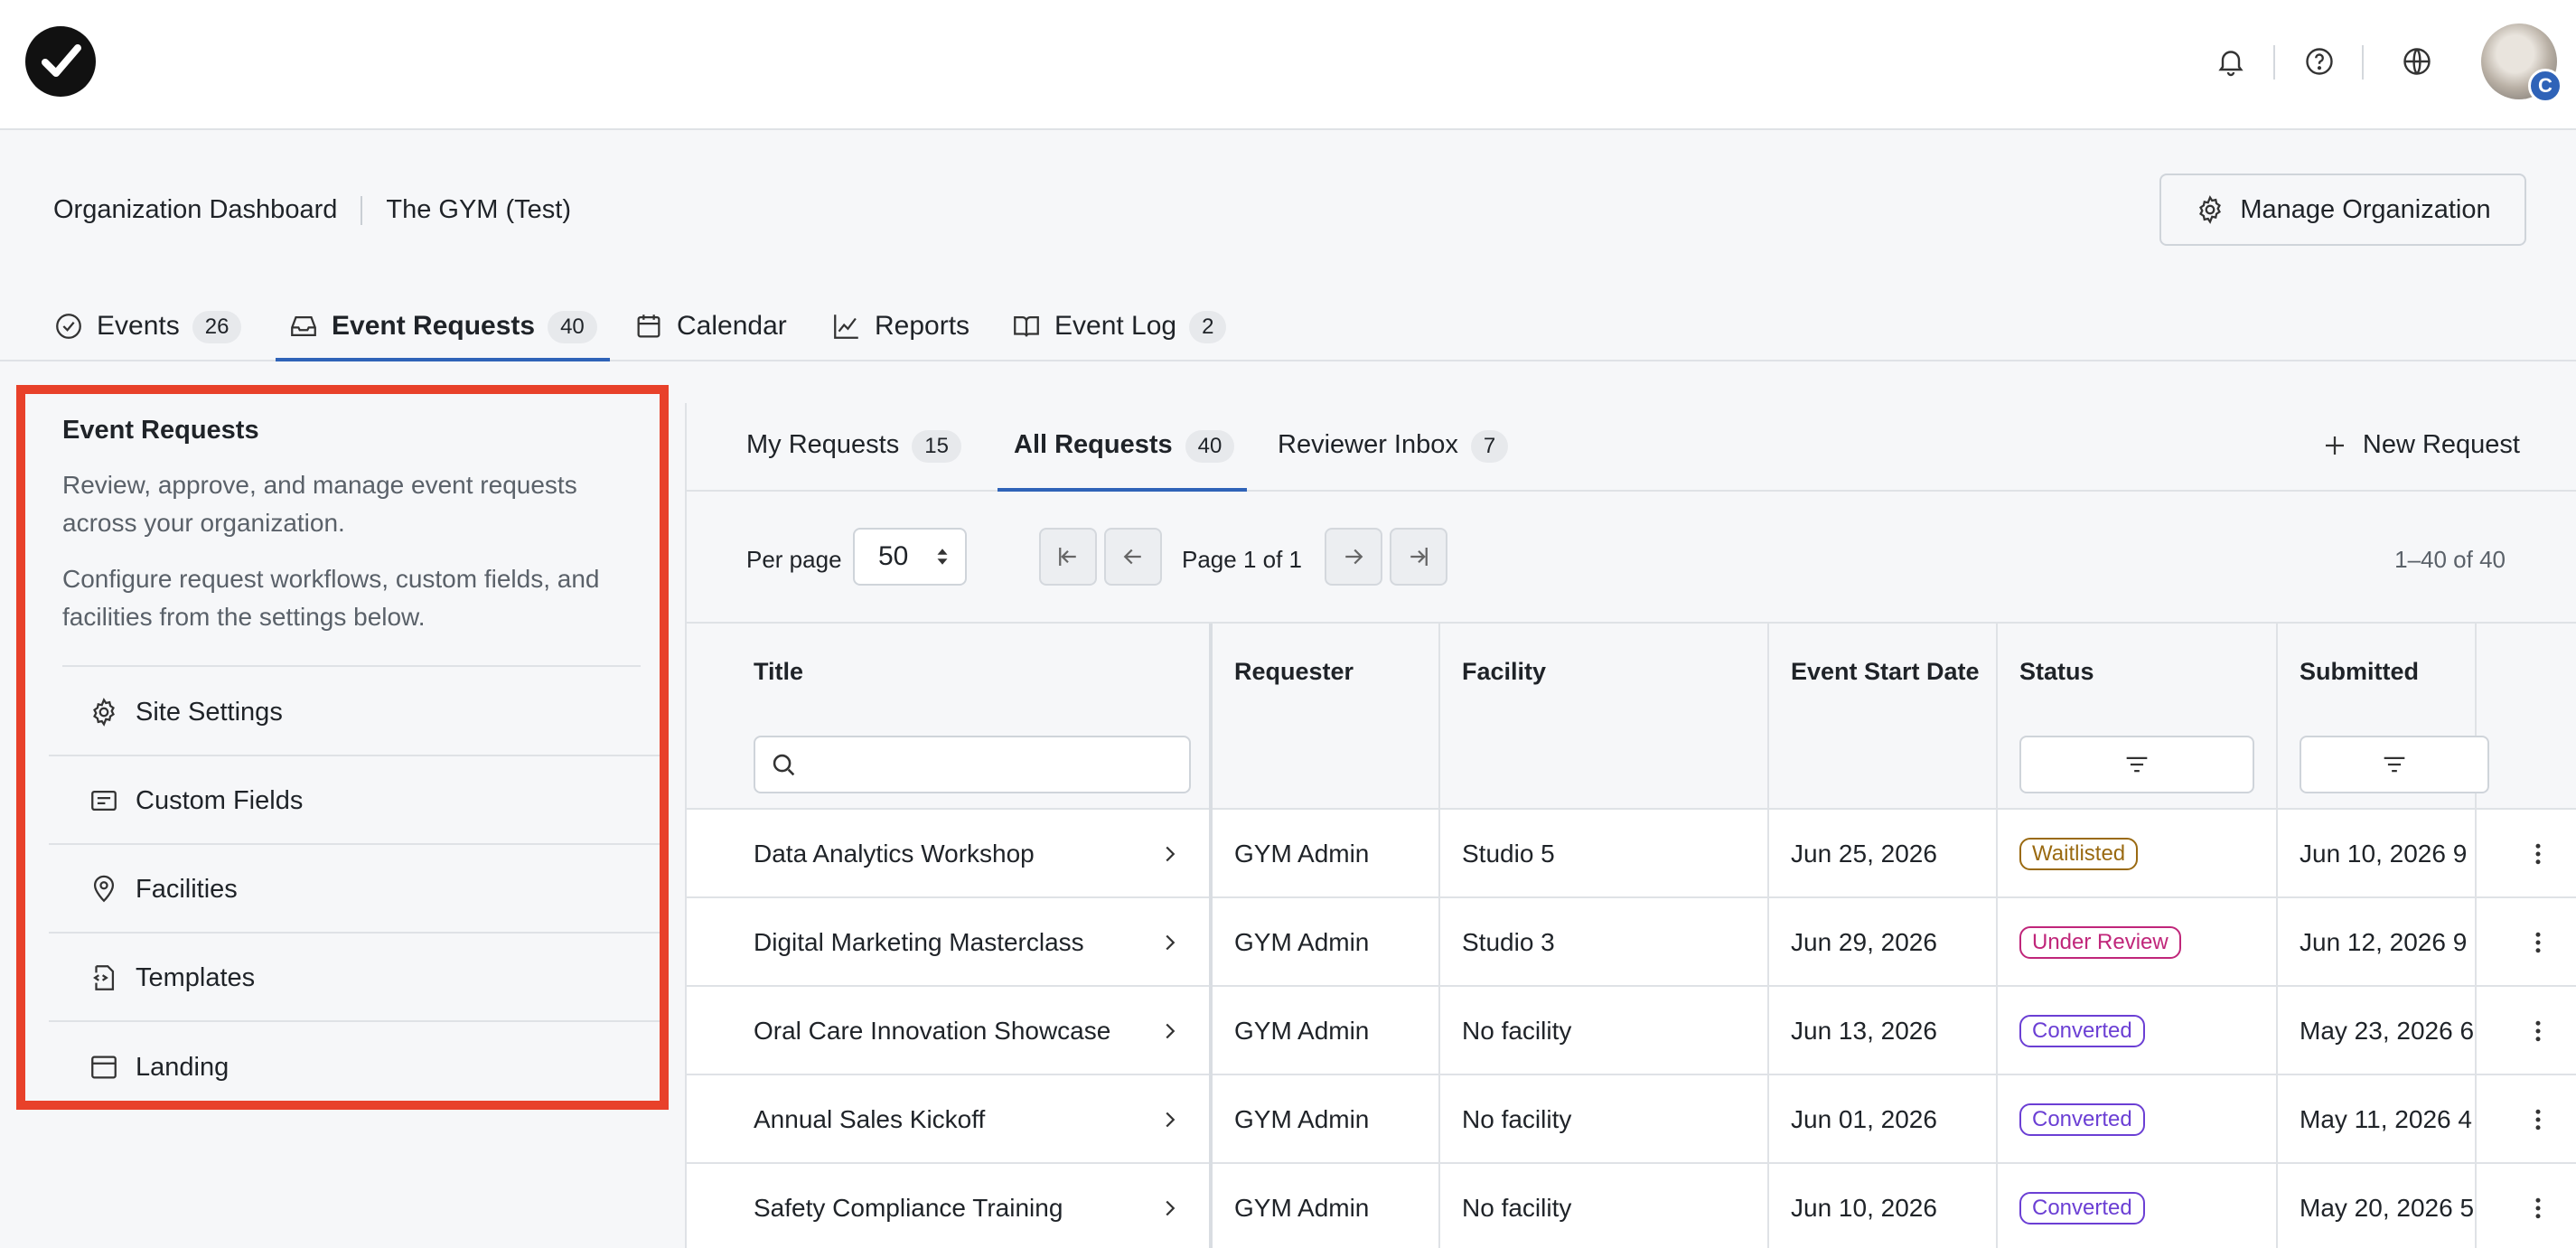 The width and height of the screenshot is (2576, 1248). Describe the element at coordinates (1210, 446) in the screenshot. I see `tab-count: 40` at that location.